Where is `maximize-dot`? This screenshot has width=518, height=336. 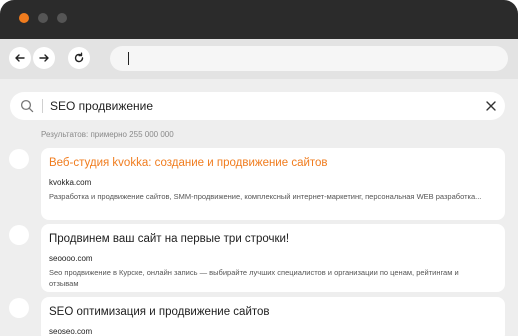
maximize-dot is located at coordinates (62, 18).